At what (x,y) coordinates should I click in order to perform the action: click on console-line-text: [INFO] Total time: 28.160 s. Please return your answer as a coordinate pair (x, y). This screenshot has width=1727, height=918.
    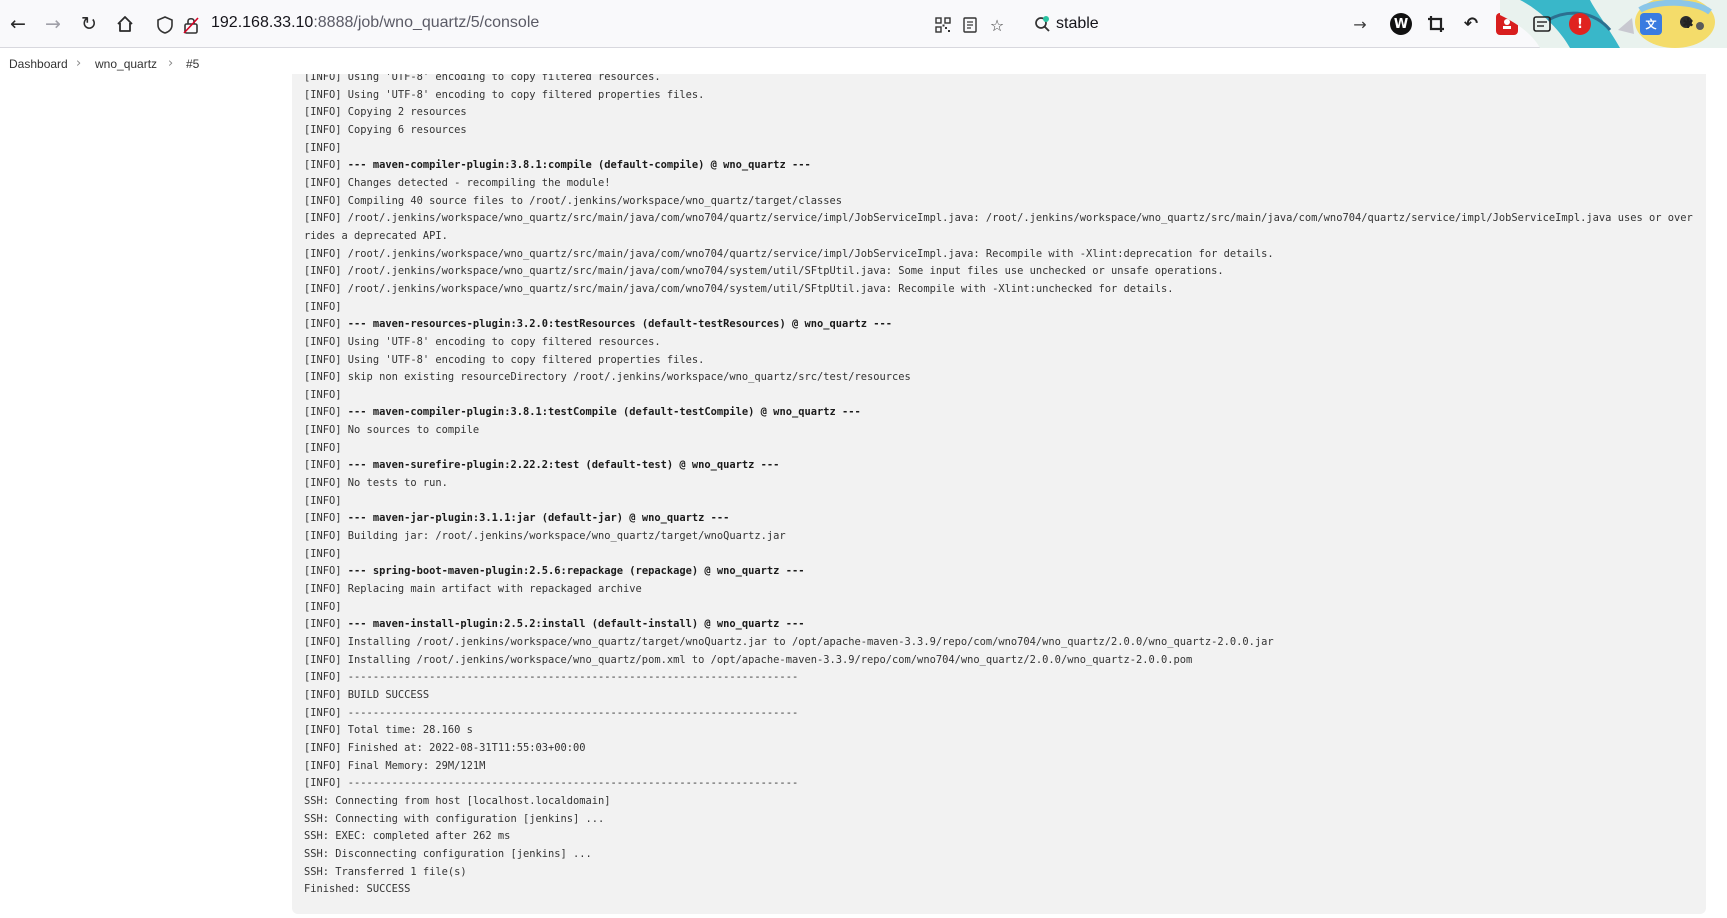
    Looking at the image, I should click on (388, 730).